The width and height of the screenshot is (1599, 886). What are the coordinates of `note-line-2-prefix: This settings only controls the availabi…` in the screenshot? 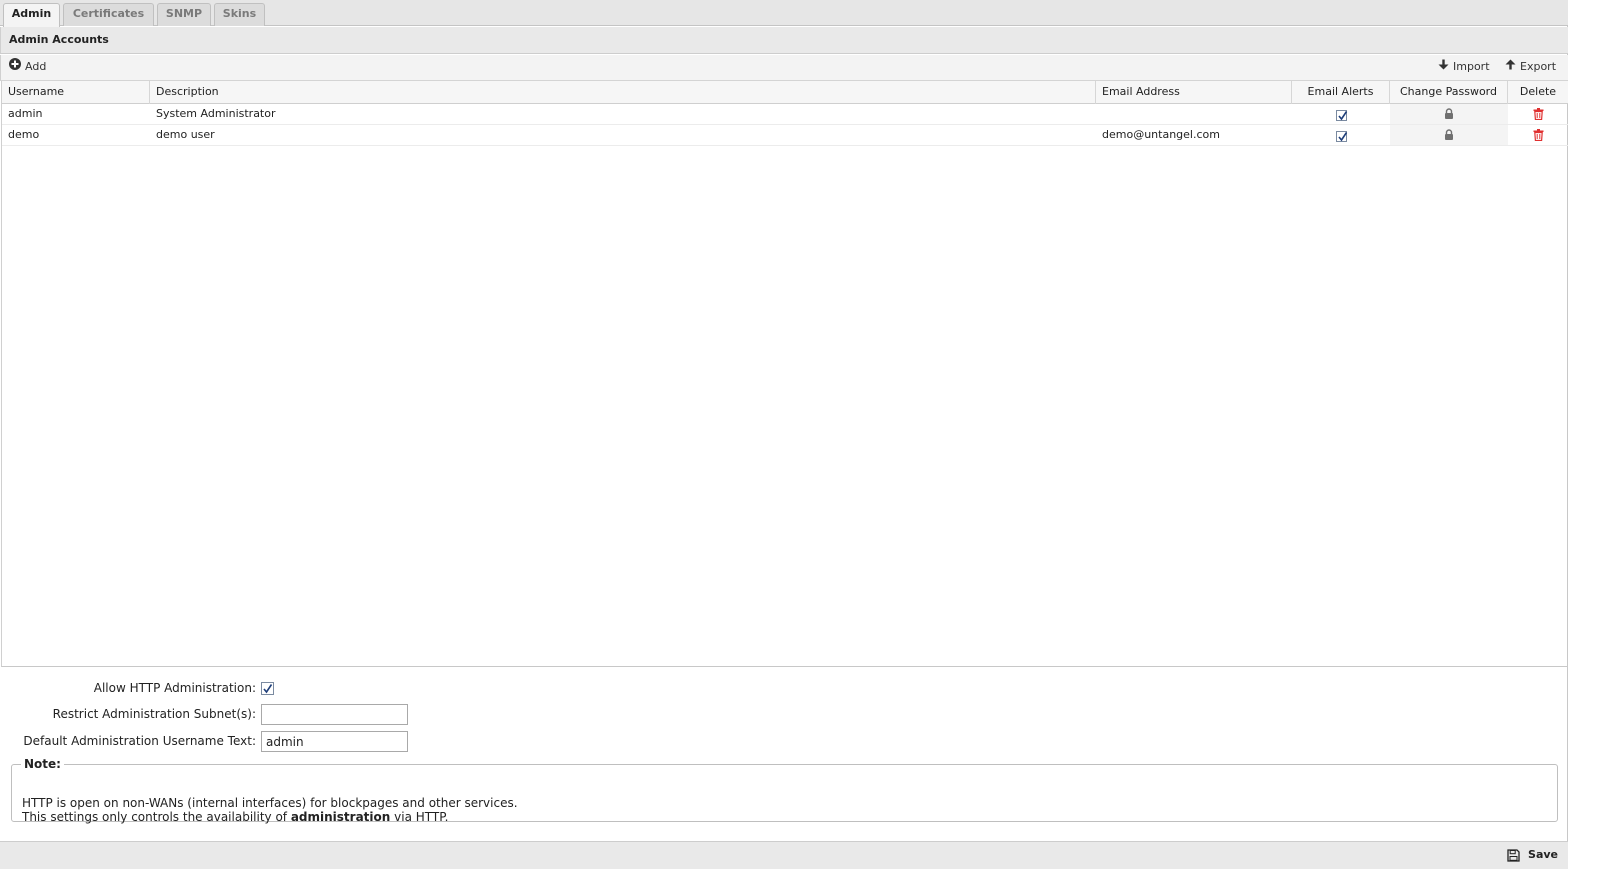 It's located at (156, 817).